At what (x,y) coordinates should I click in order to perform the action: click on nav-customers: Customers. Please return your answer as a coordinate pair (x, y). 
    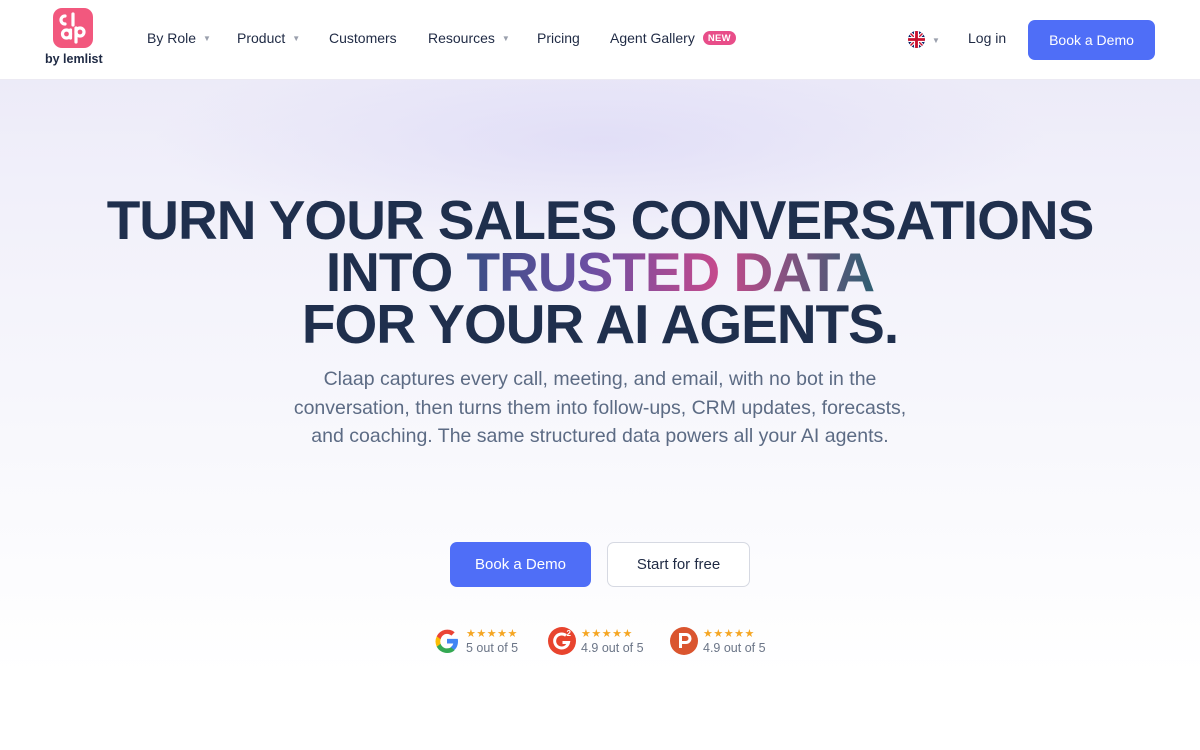
    Looking at the image, I should click on (363, 38).